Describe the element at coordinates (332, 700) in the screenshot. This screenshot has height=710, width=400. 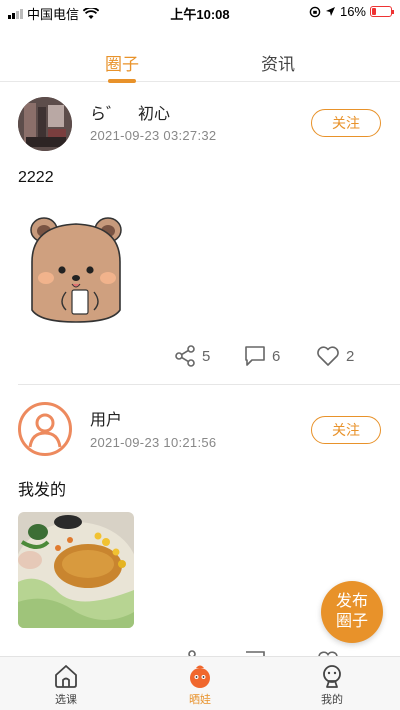
I see `nav-label-mine: 我的` at that location.